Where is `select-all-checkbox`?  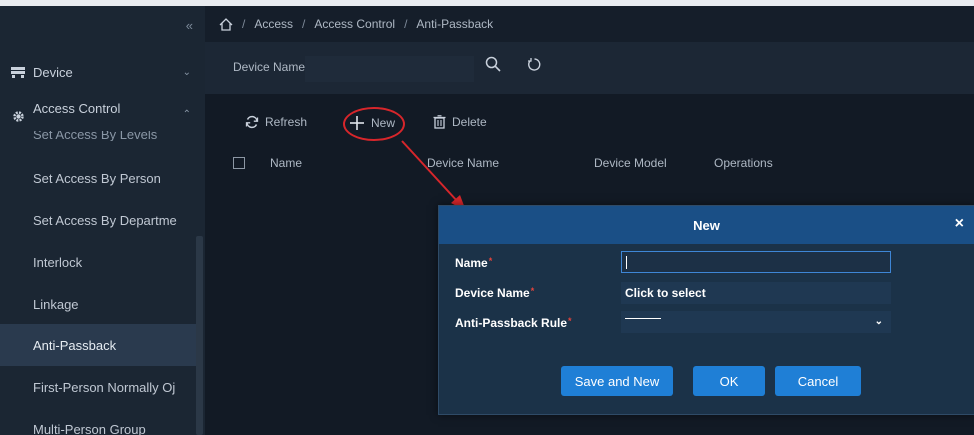
select-all-checkbox is located at coordinates (239, 163).